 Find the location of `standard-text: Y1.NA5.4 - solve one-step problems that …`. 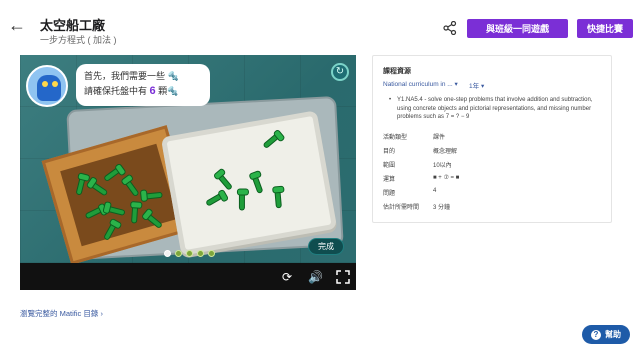

standard-text: Y1.NA5.4 - solve one-step problems that … is located at coordinates (495, 108).